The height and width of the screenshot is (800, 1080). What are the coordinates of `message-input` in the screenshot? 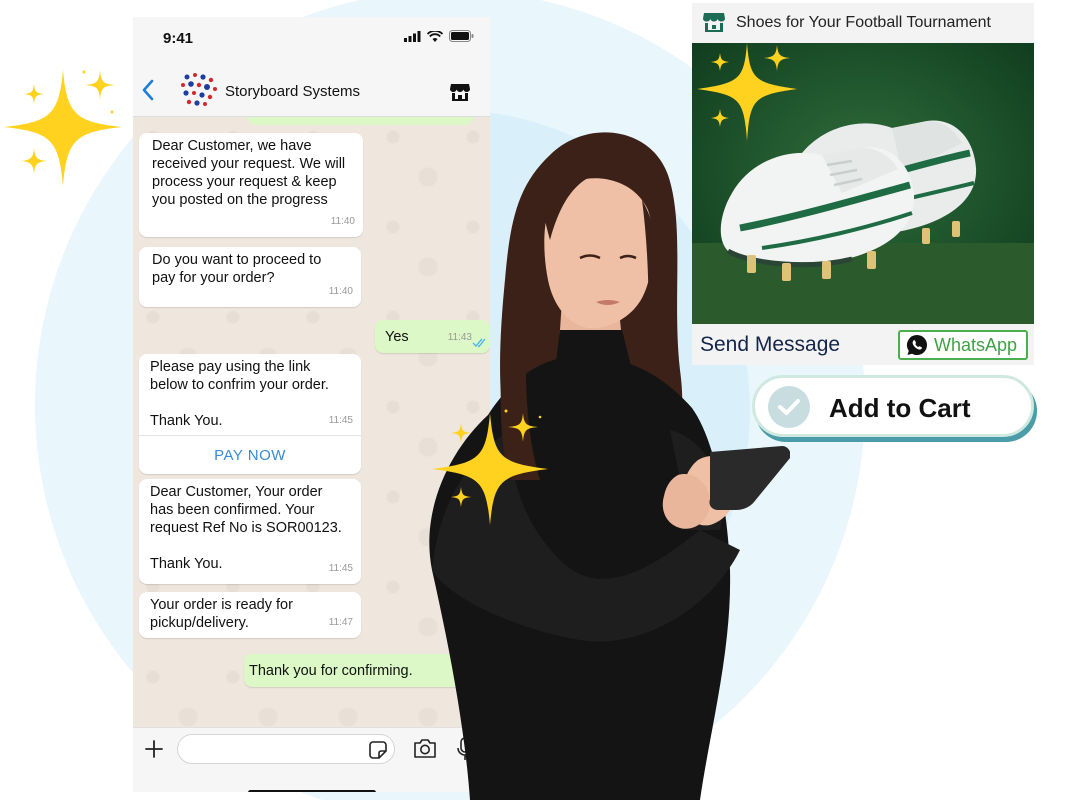 It's located at (286, 749).